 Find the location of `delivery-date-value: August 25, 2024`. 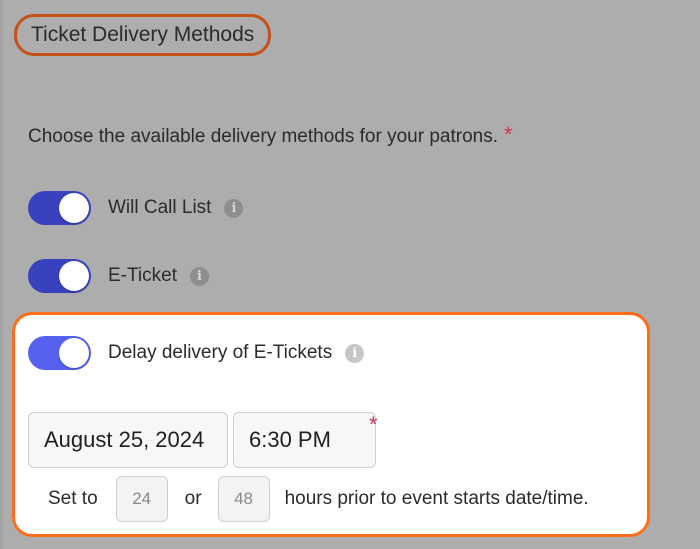

delivery-date-value: August 25, 2024 is located at coordinates (124, 439).